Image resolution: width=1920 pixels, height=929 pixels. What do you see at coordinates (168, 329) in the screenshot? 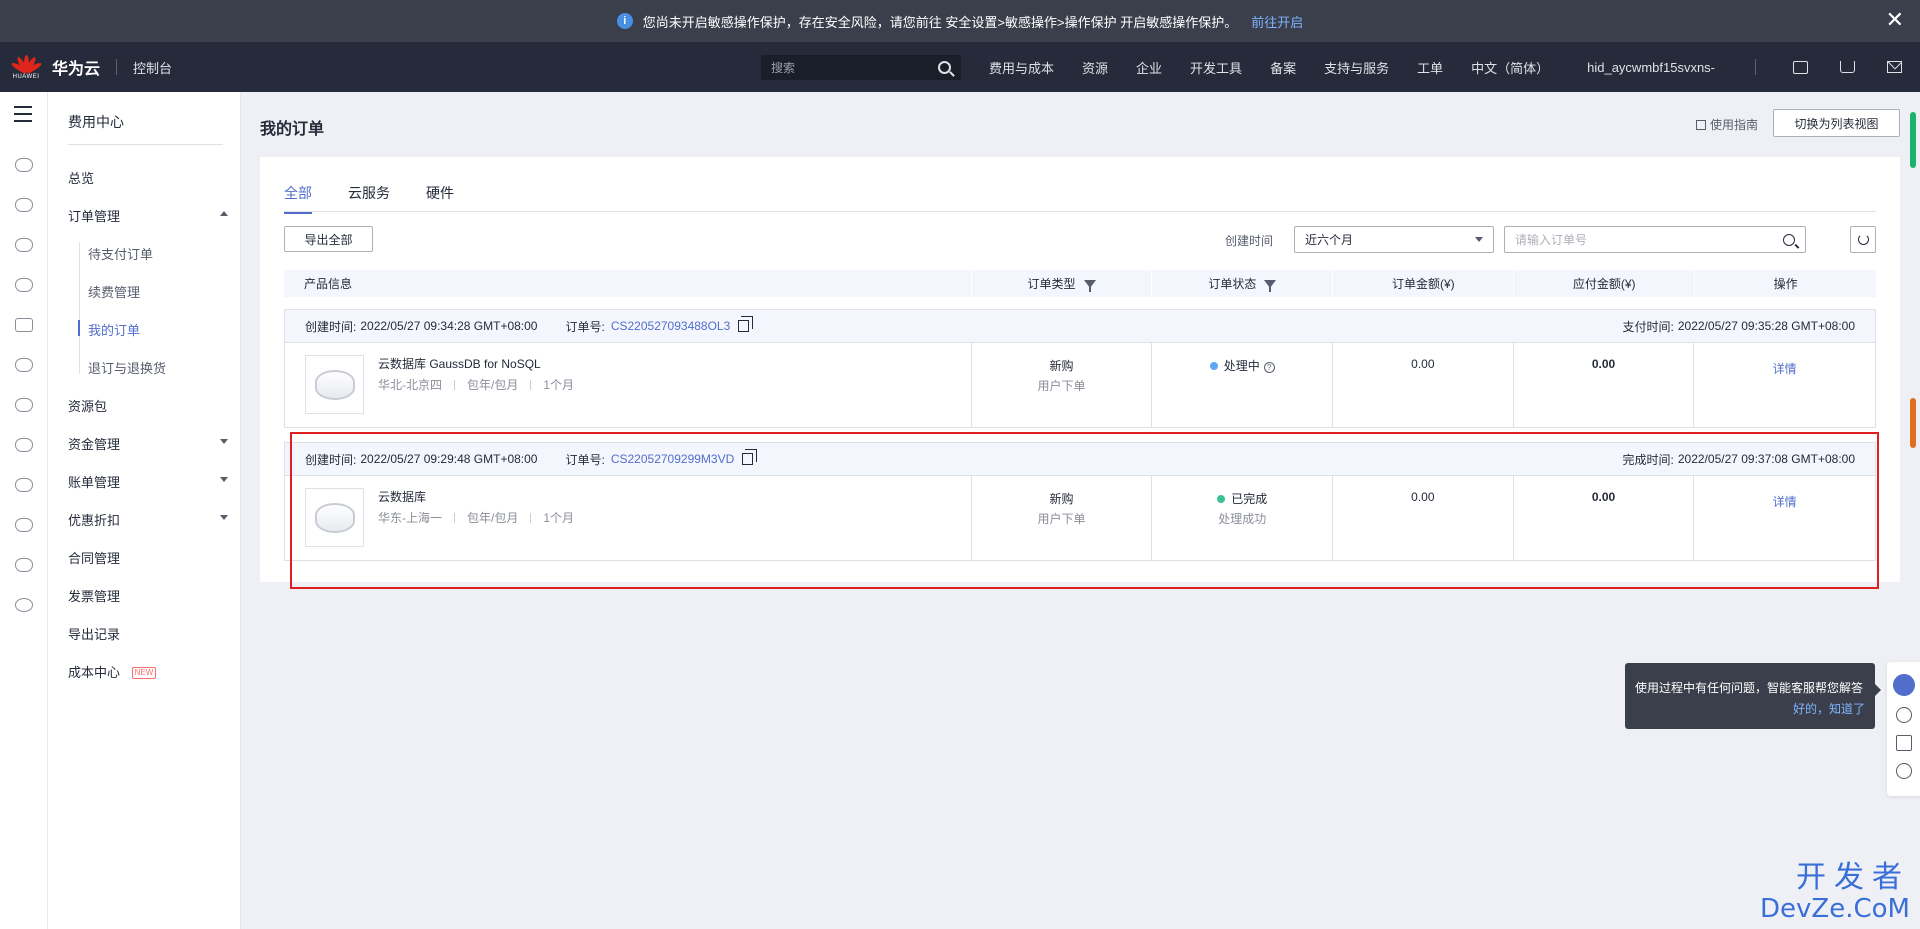
I see `menu-my-orders: 我的订单` at bounding box center [168, 329].